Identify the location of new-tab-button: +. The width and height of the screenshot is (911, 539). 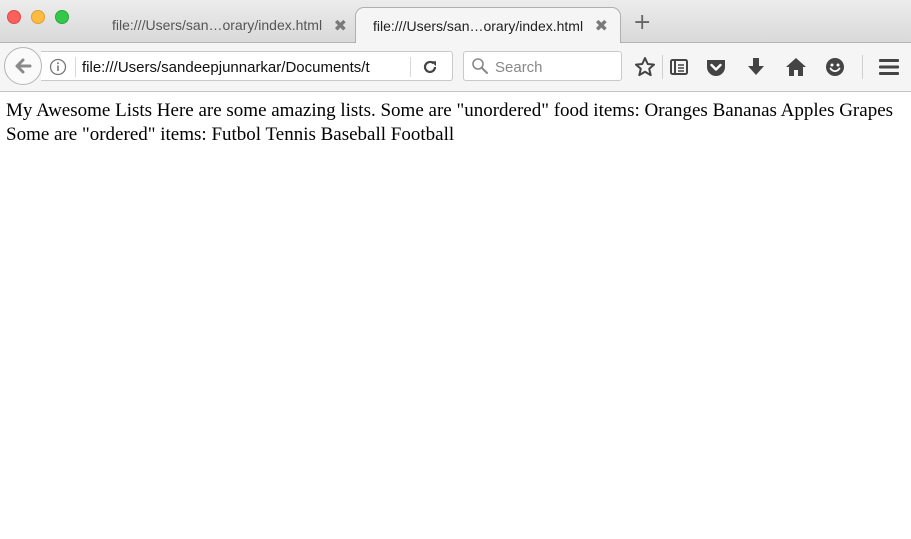
(642, 23).